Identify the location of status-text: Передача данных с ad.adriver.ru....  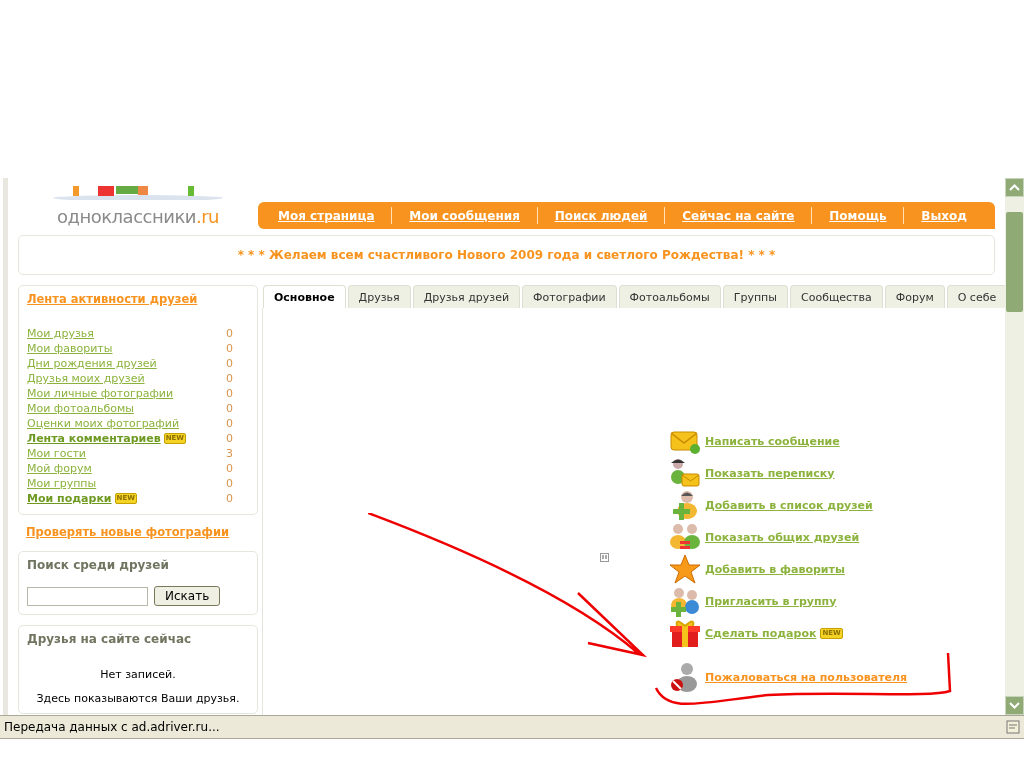
(112, 727).